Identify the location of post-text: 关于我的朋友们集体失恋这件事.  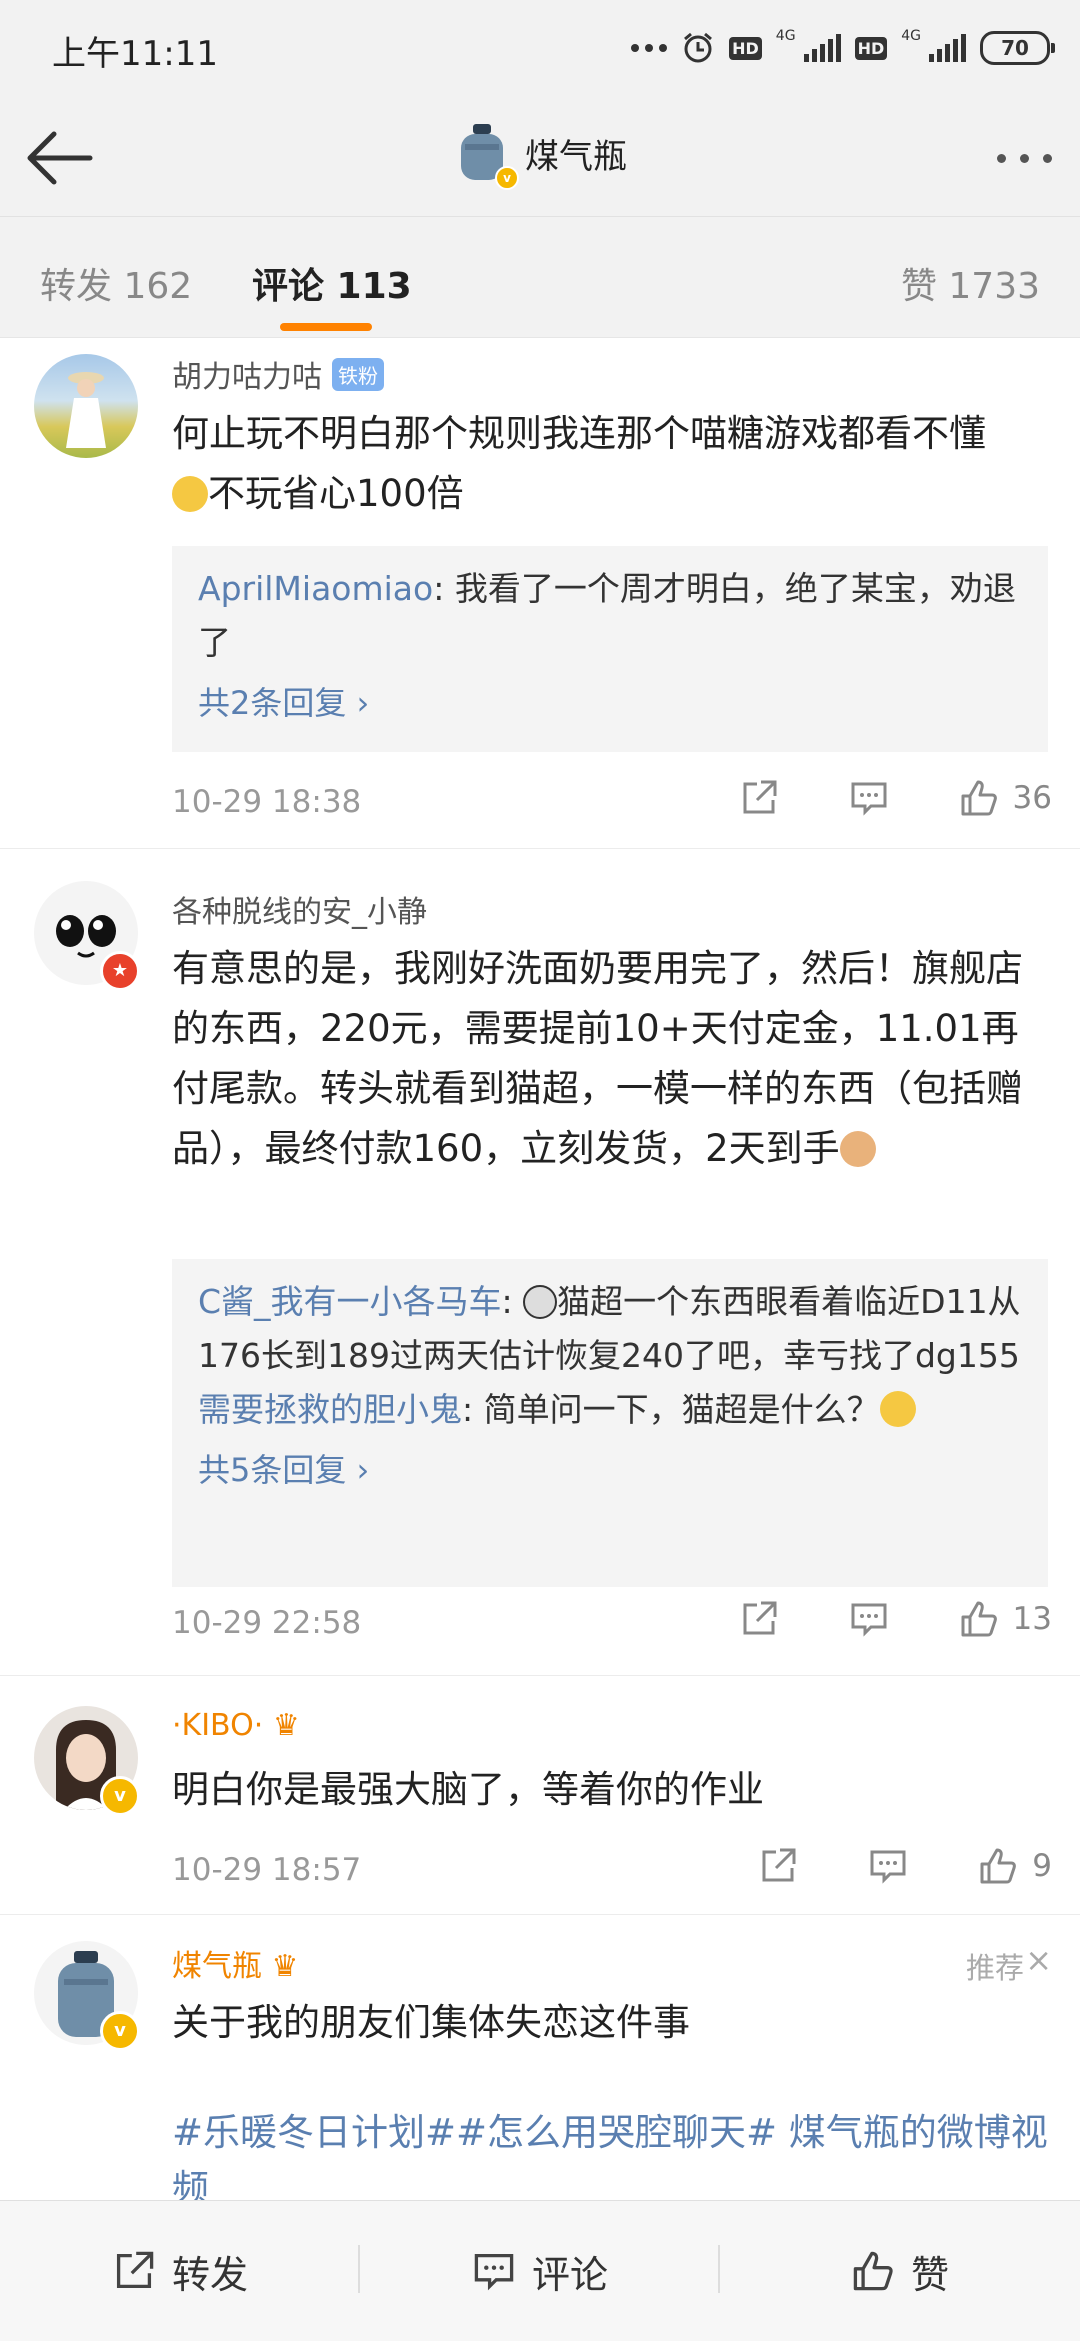
(431, 2022).